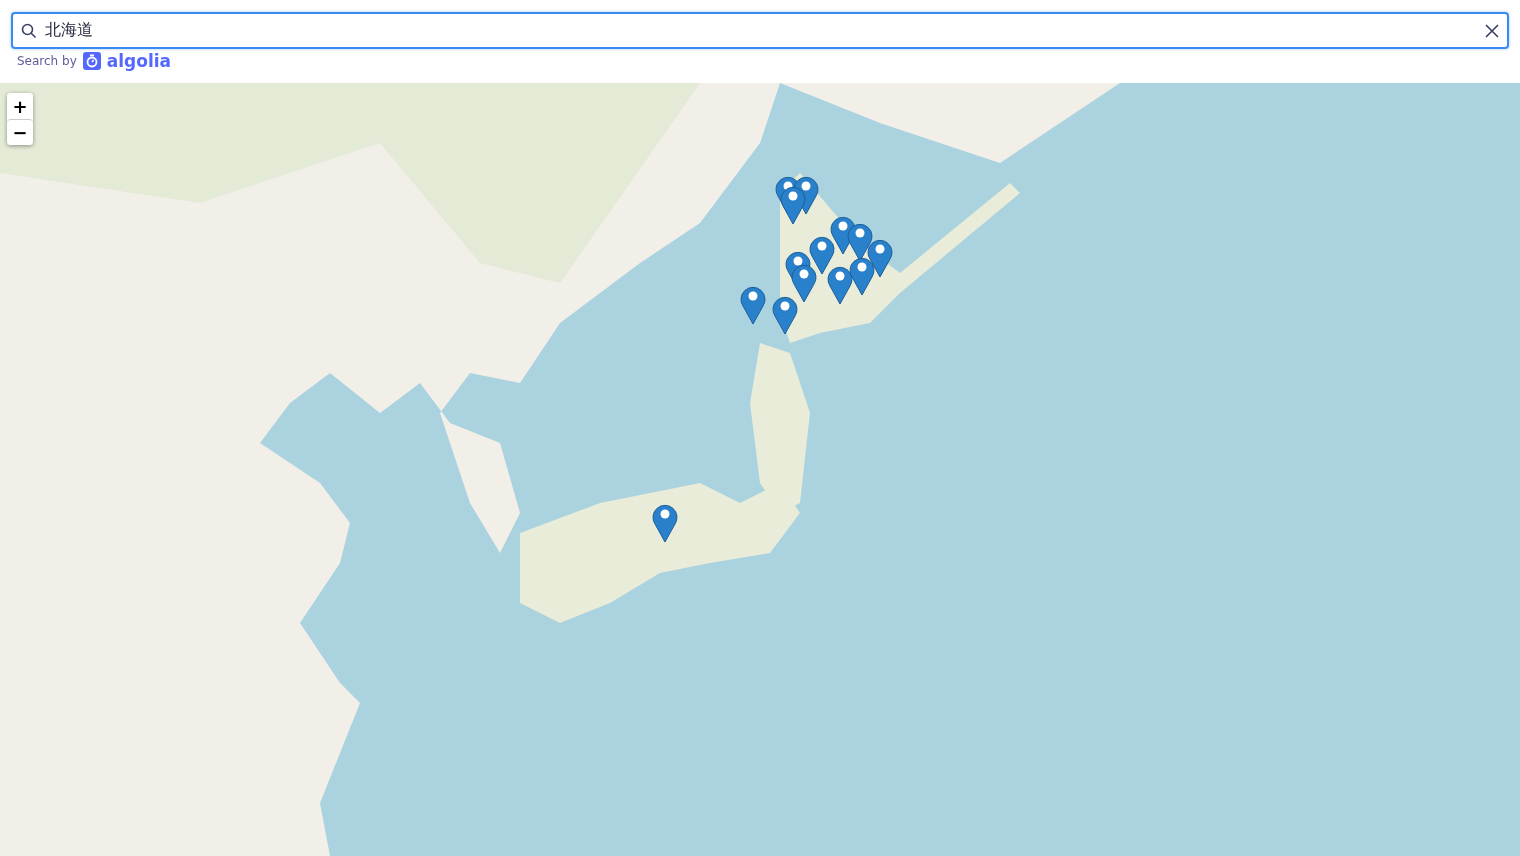 This screenshot has width=1520, height=856. What do you see at coordinates (20, 106) in the screenshot?
I see `zoom-in-button: +` at bounding box center [20, 106].